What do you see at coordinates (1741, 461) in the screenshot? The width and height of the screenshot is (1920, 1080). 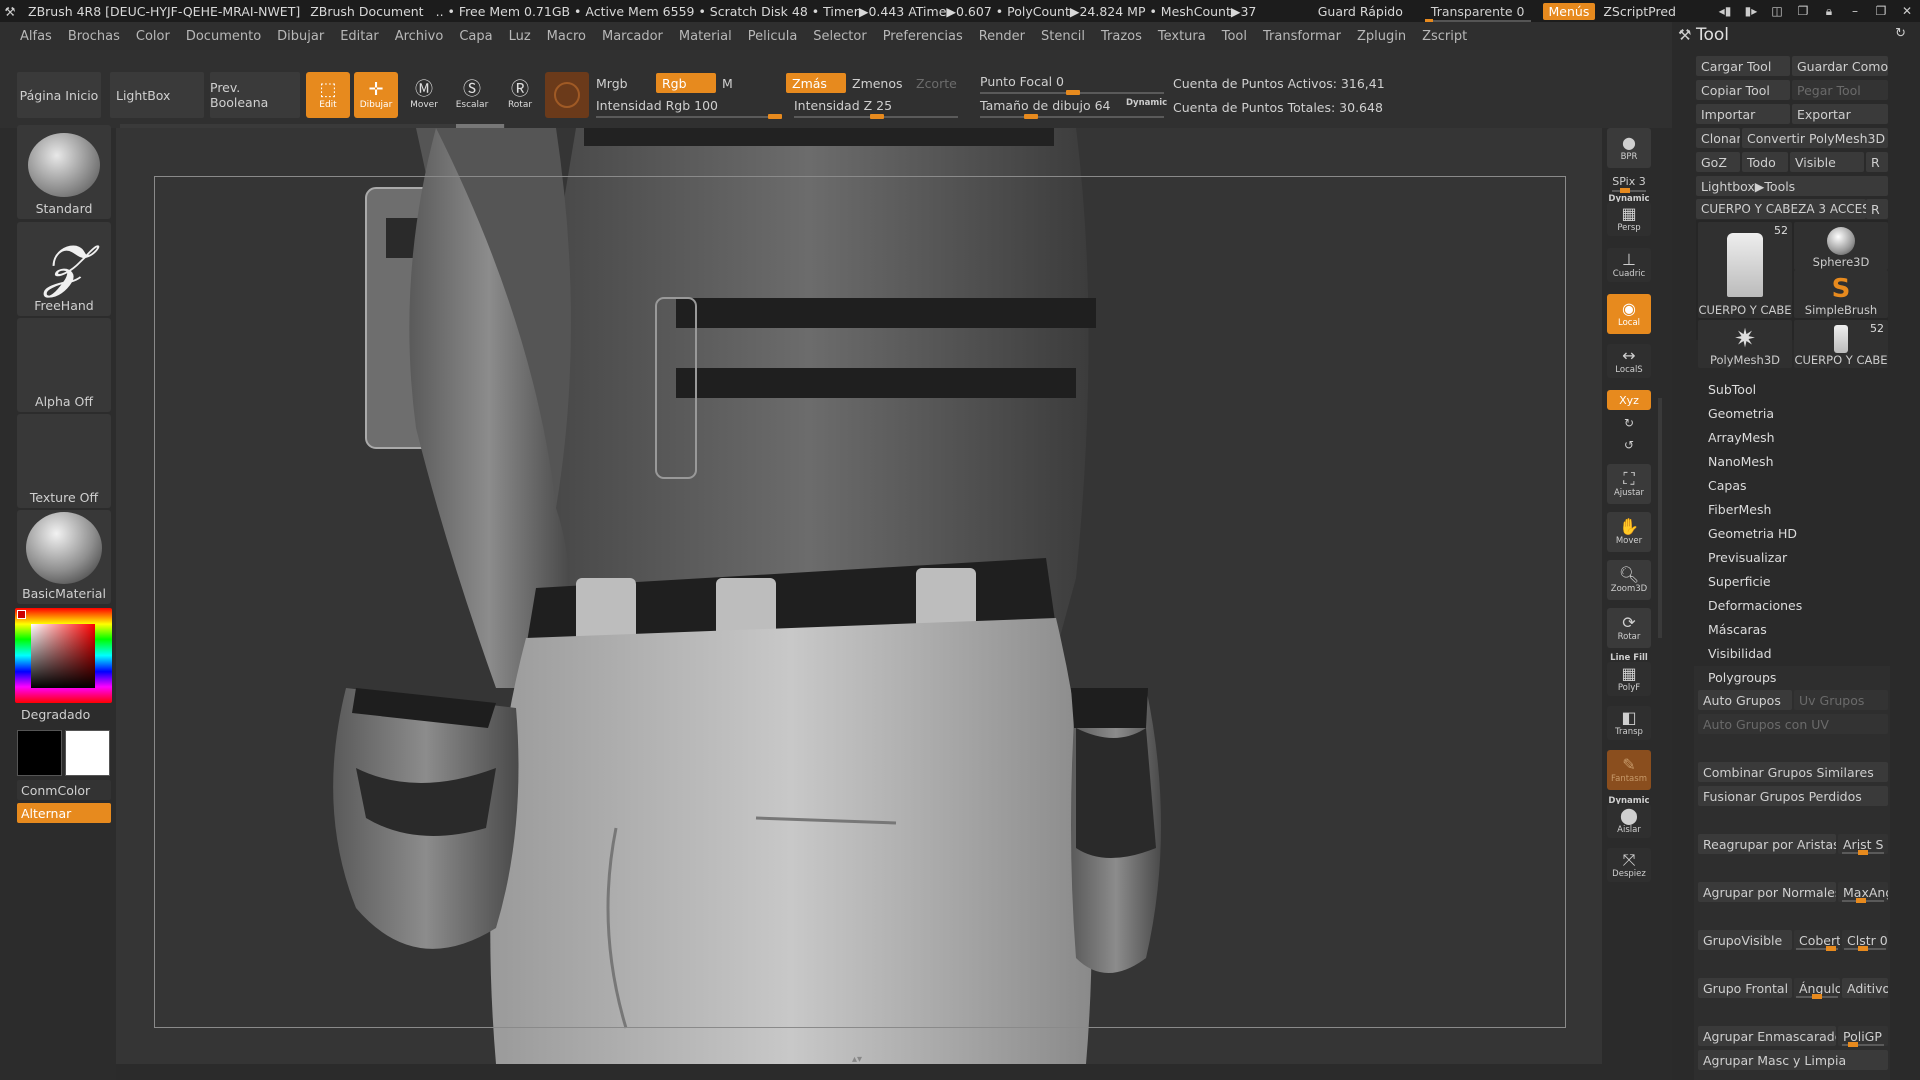 I see `section-nanomesh: NanoMesh` at bounding box center [1741, 461].